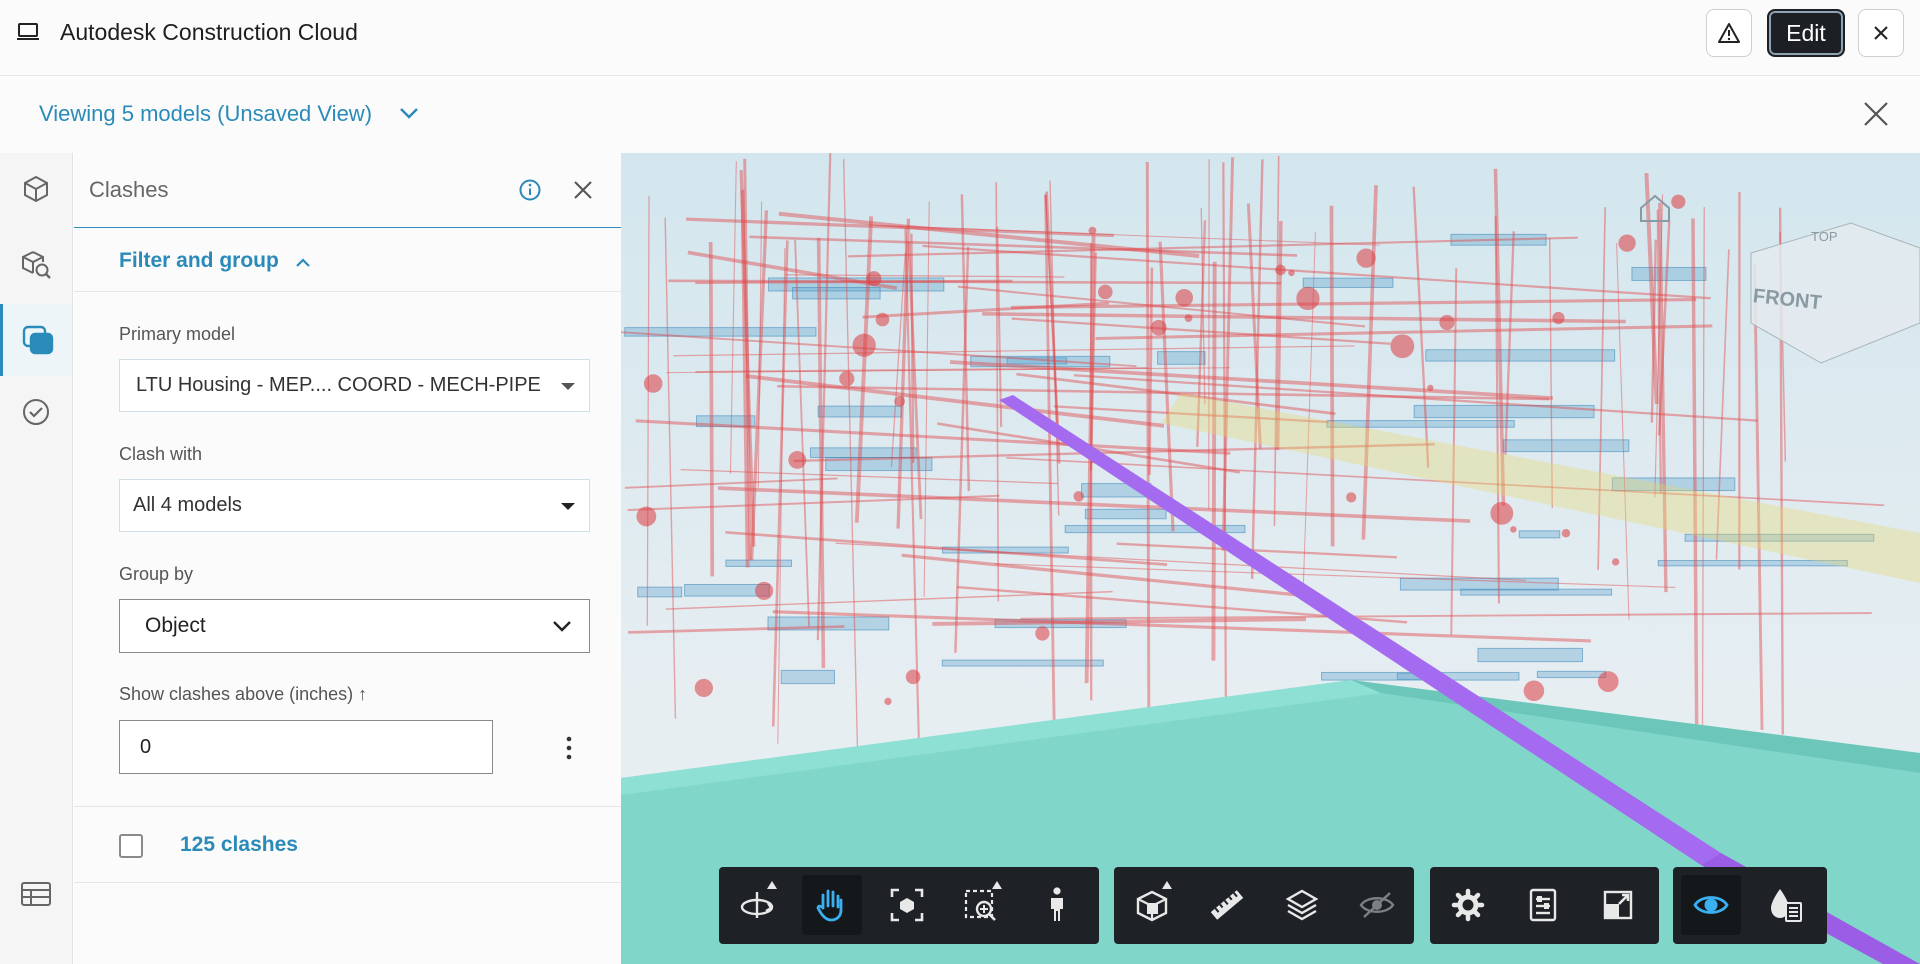 This screenshot has width=1920, height=964. I want to click on clash-with-label: Clash with, so click(161, 454).